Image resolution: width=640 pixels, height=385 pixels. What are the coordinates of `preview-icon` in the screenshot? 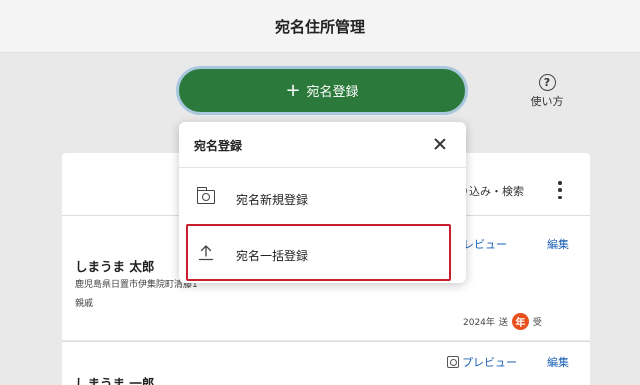 It's located at (453, 362).